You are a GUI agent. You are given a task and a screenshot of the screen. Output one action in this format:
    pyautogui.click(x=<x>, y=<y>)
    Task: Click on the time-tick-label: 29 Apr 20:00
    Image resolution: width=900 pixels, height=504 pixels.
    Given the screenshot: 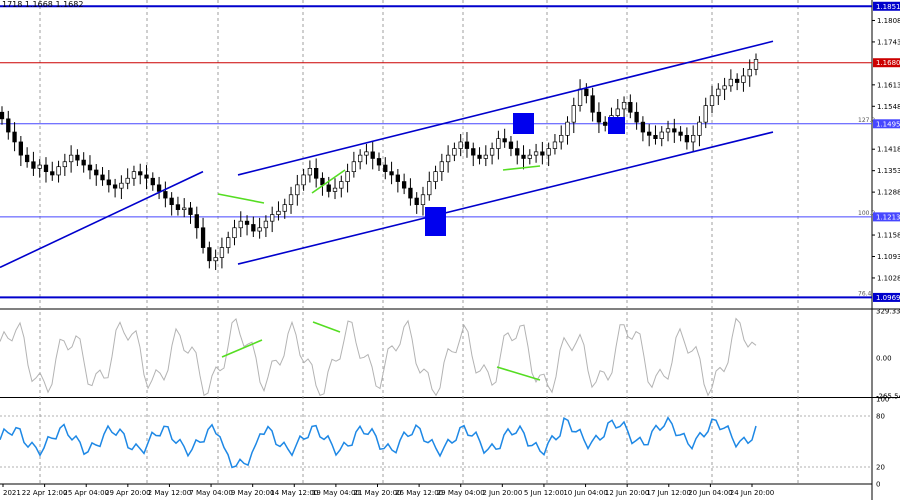 What is the action you would take?
    pyautogui.click(x=128, y=493)
    